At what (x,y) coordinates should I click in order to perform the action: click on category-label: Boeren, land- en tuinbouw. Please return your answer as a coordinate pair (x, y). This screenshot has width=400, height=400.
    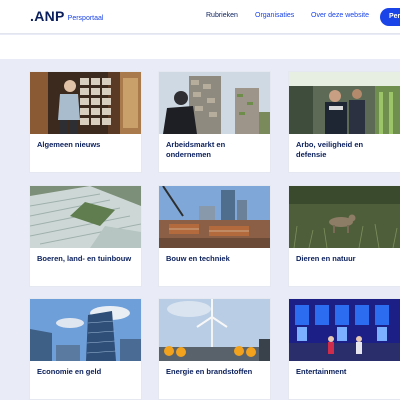
    Looking at the image, I should click on (84, 258).